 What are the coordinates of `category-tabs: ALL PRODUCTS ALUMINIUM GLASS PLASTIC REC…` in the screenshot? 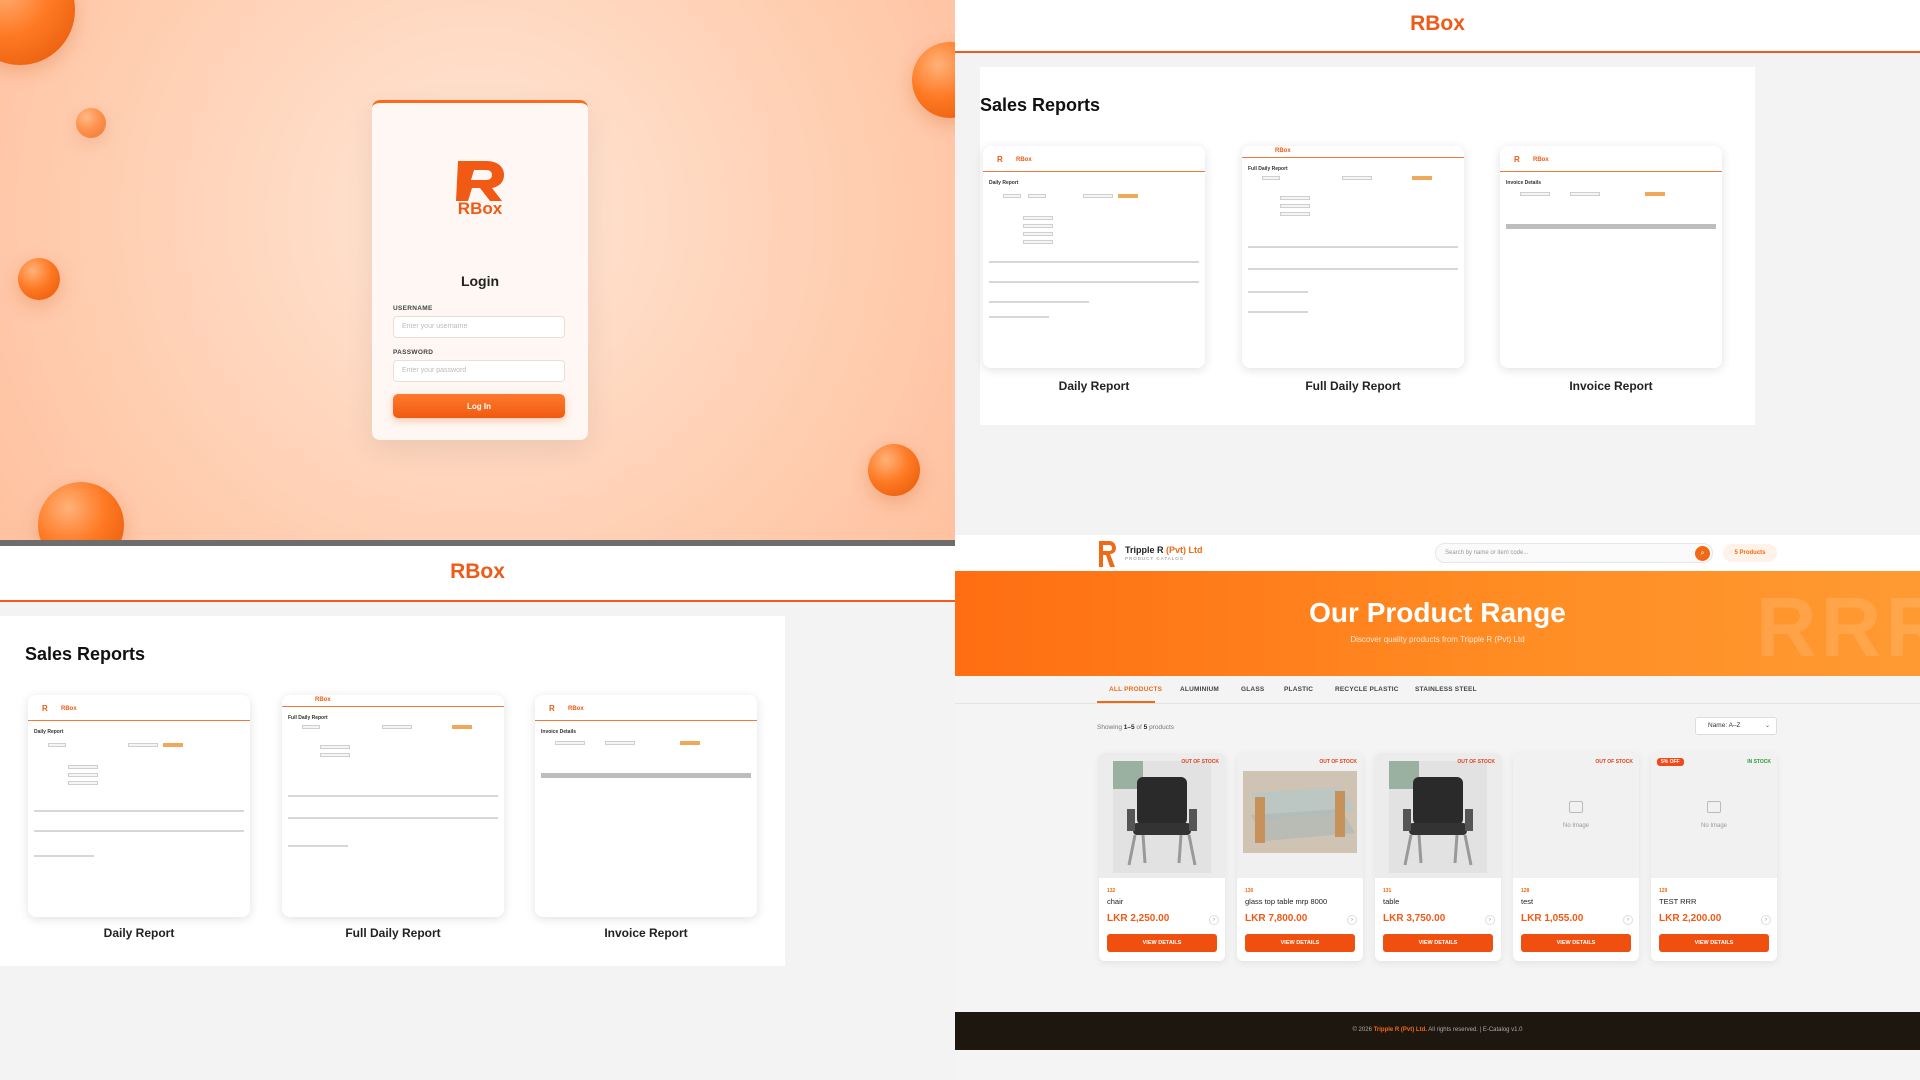 It's located at (1437, 690).